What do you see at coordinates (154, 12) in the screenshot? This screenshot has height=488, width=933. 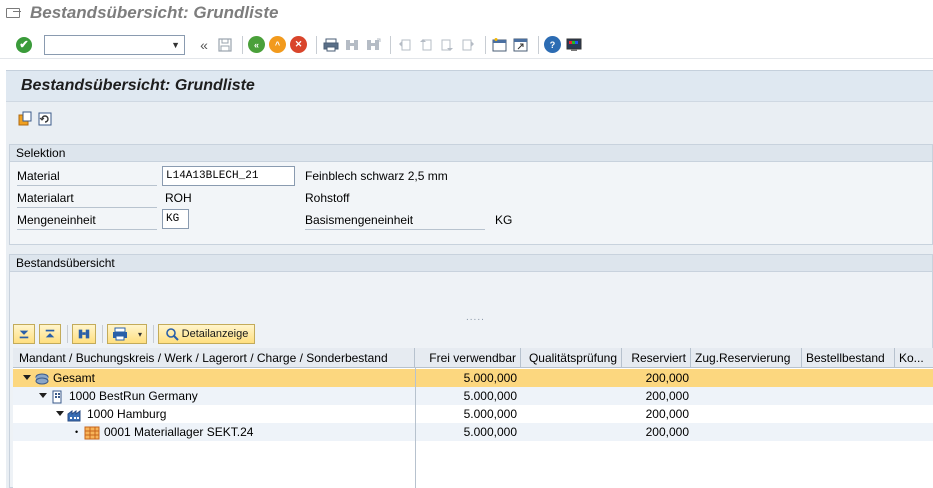 I see `window-title: Bestandsübersicht: Grundliste` at bounding box center [154, 12].